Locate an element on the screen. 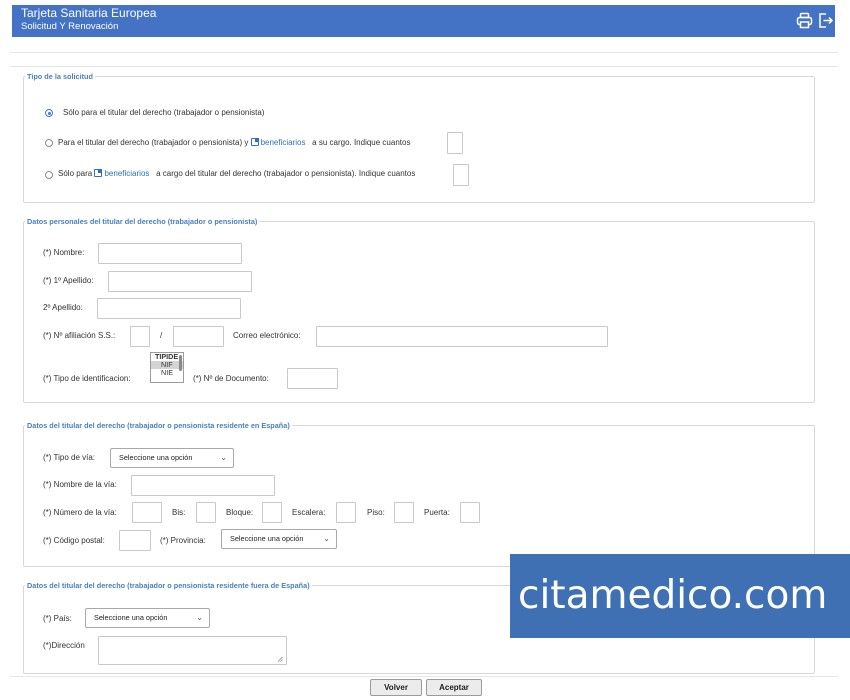 The image size is (850, 700). option-text: Sólo para is located at coordinates (75, 173).